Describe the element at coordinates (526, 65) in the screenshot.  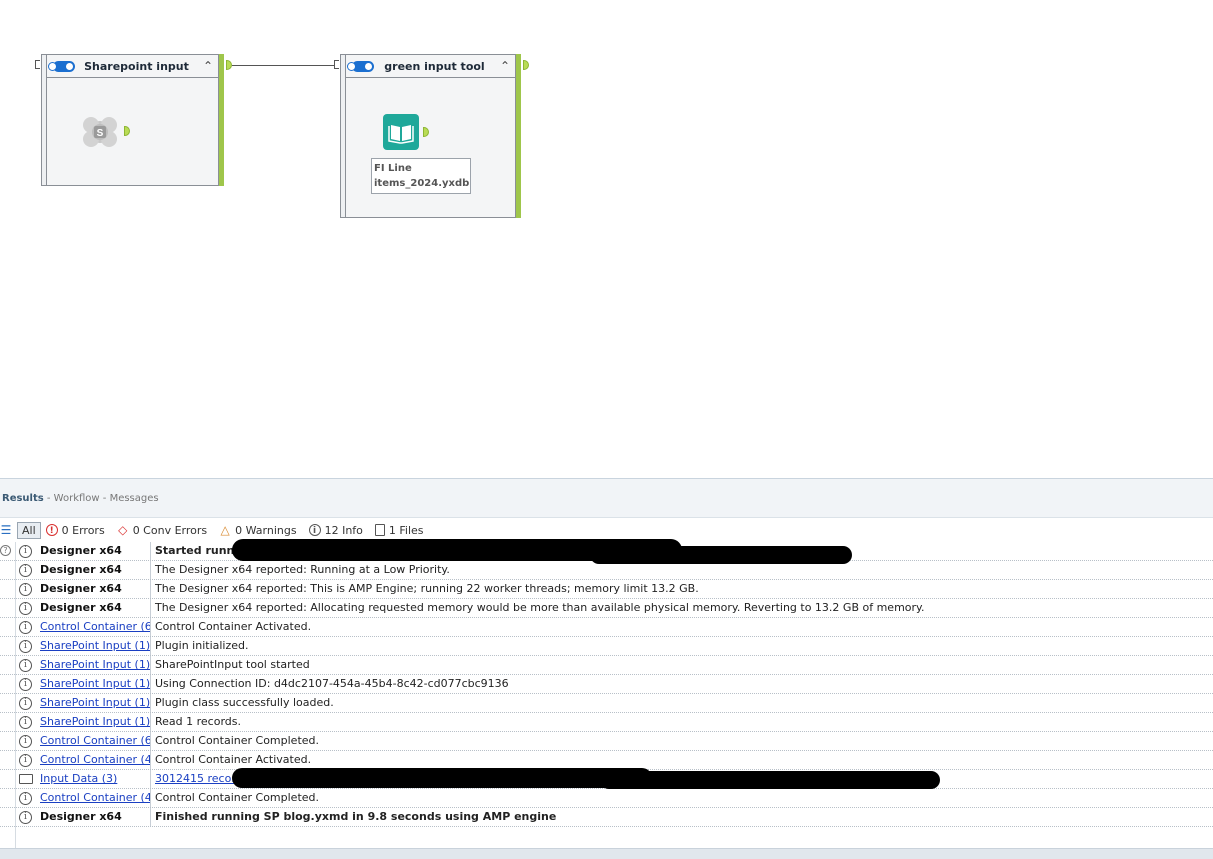
I see `container-output-anchor` at that location.